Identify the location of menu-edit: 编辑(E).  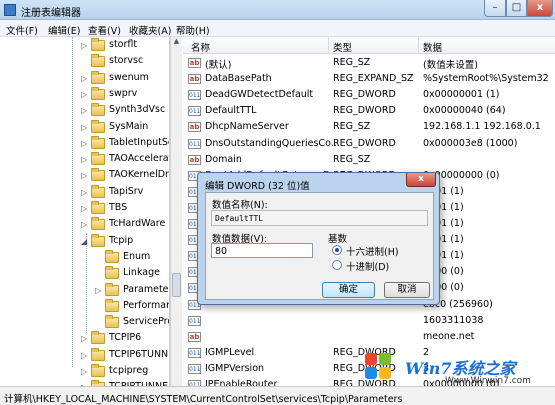
(64, 30).